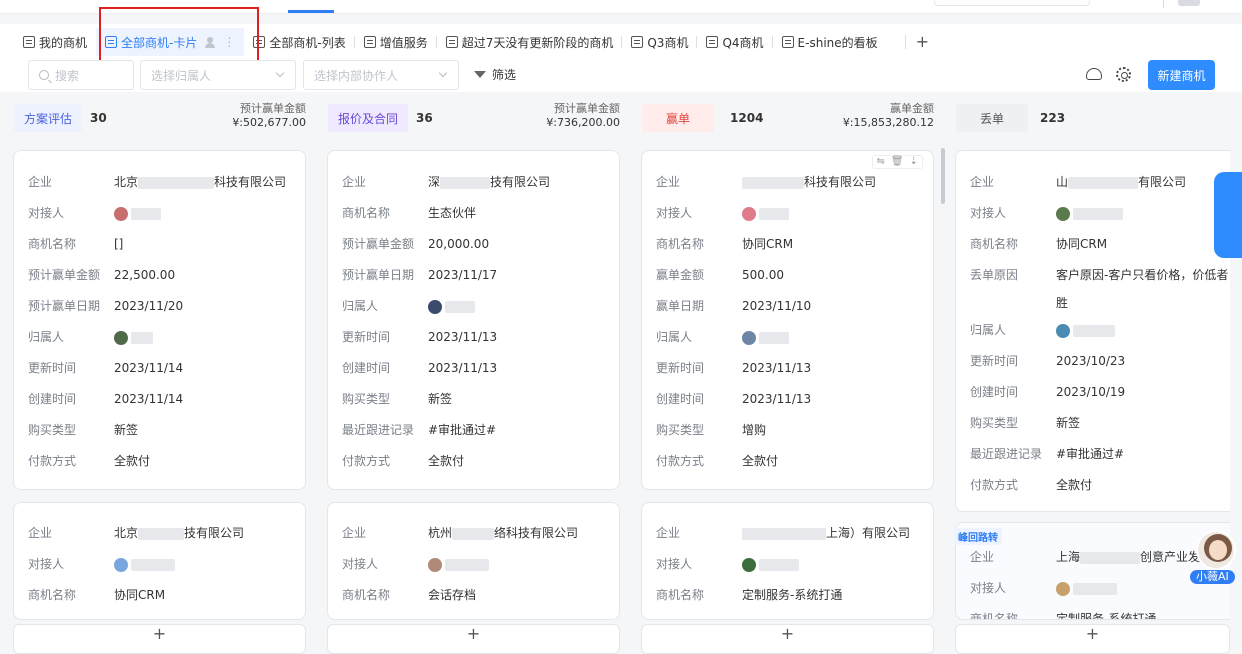 The height and width of the screenshot is (654, 1242). Describe the element at coordinates (992, 118) in the screenshot. I see `stage-tag: 丢单` at that location.